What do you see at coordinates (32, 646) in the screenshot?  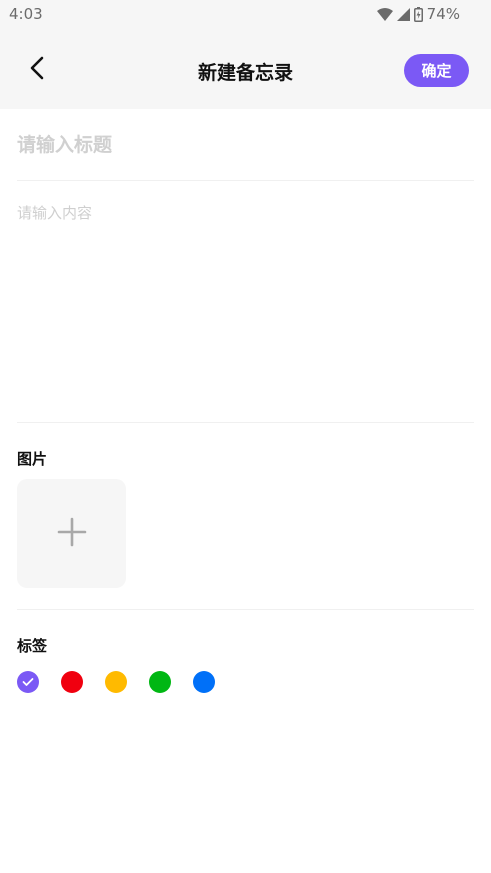 I see `tags-label: 标签` at bounding box center [32, 646].